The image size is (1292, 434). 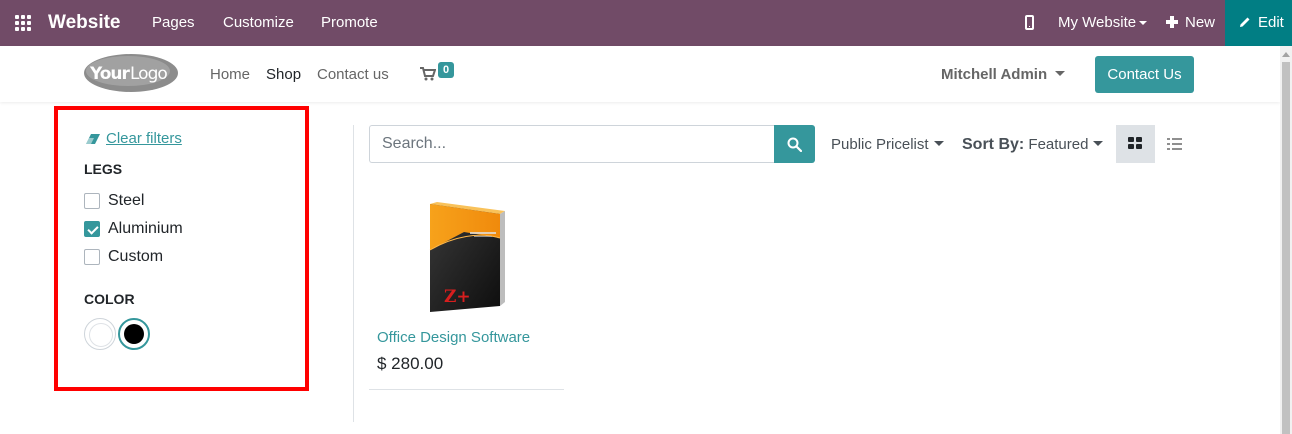 I want to click on checkbox-aluminium, so click(x=92, y=229).